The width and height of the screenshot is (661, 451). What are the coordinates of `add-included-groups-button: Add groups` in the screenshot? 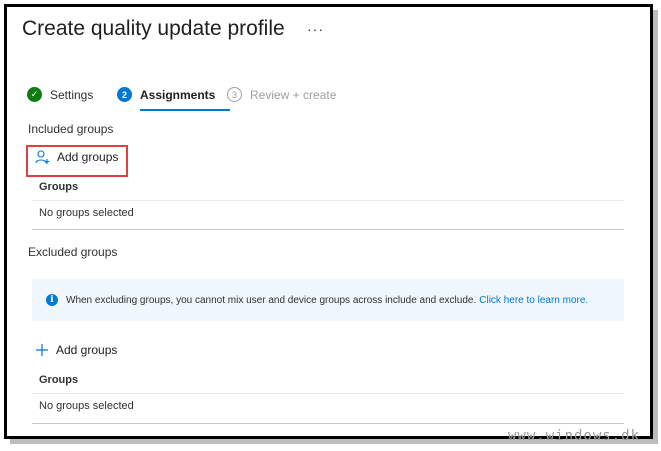 It's located at (76, 157).